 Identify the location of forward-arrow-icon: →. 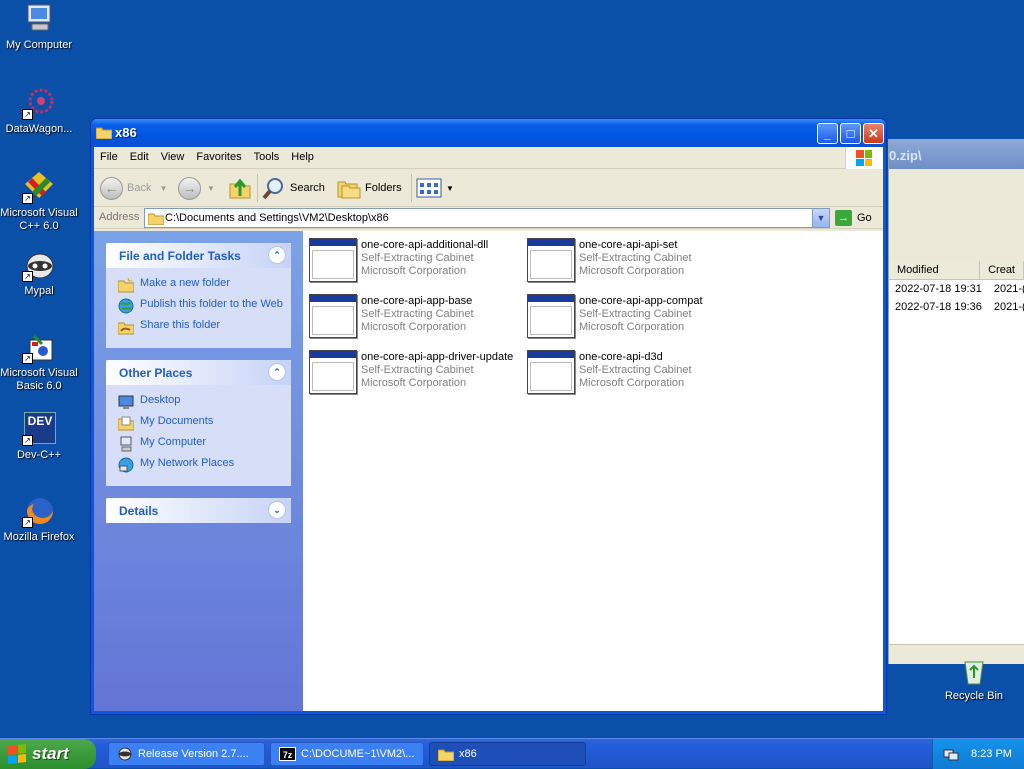
(189, 188).